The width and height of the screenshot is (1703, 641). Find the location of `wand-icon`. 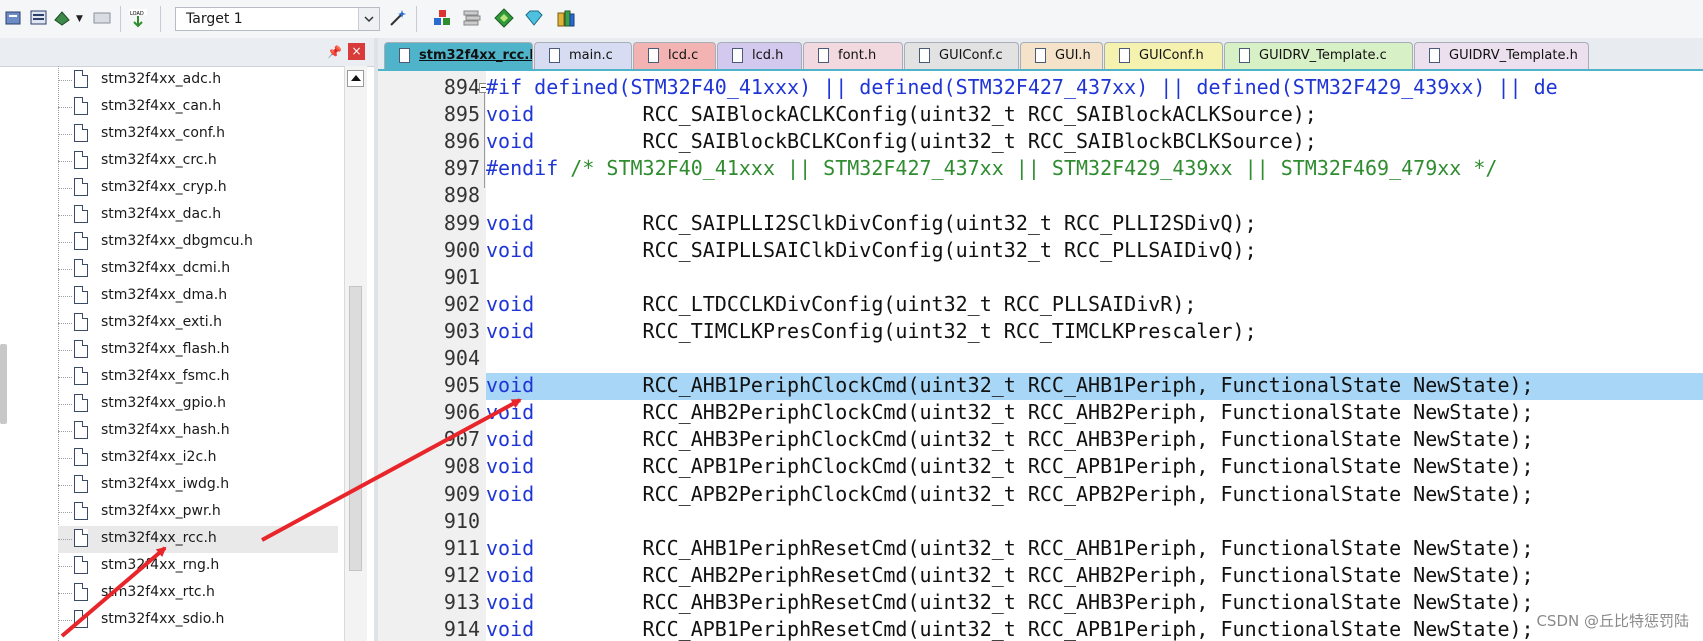

wand-icon is located at coordinates (398, 18).